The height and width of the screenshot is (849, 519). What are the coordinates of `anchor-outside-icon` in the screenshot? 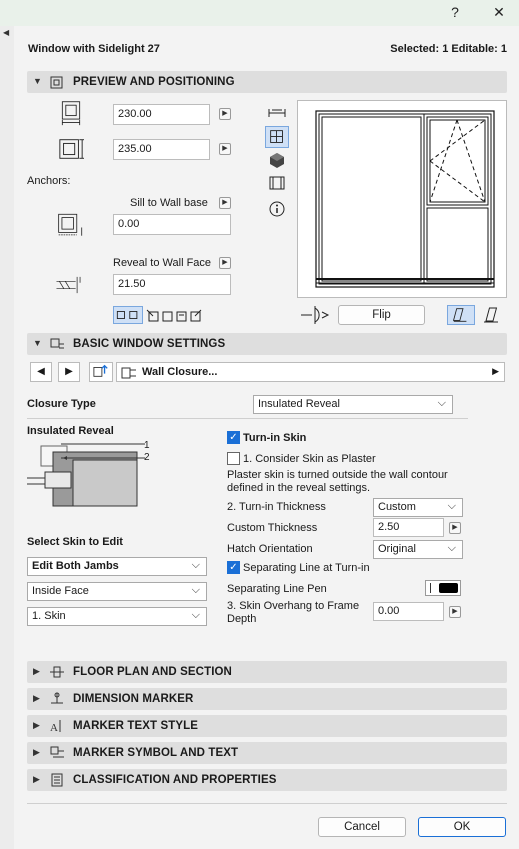 It's located at (127, 315).